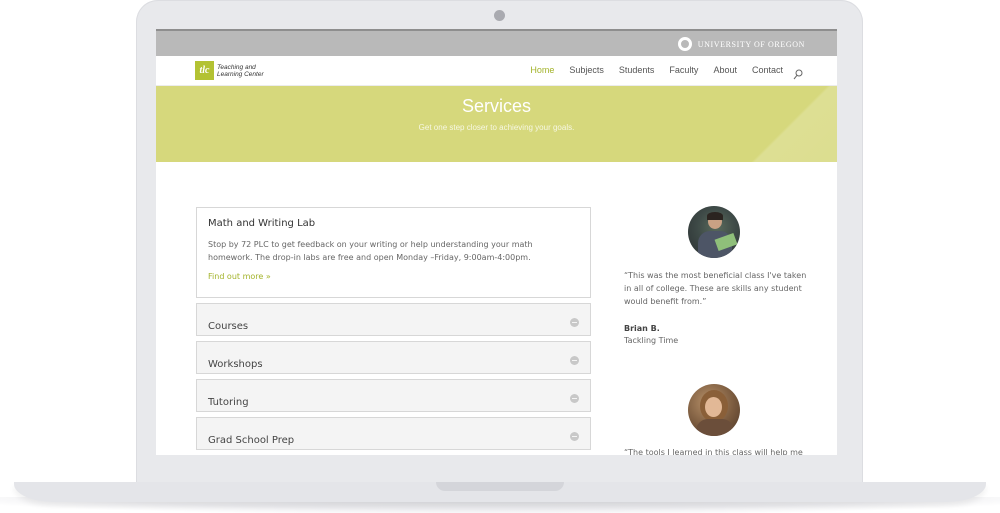 Image resolution: width=1000 pixels, height=513 pixels. What do you see at coordinates (496, 42) in the screenshot?
I see `utility-bar: UNIVERSITY OF OREGON` at bounding box center [496, 42].